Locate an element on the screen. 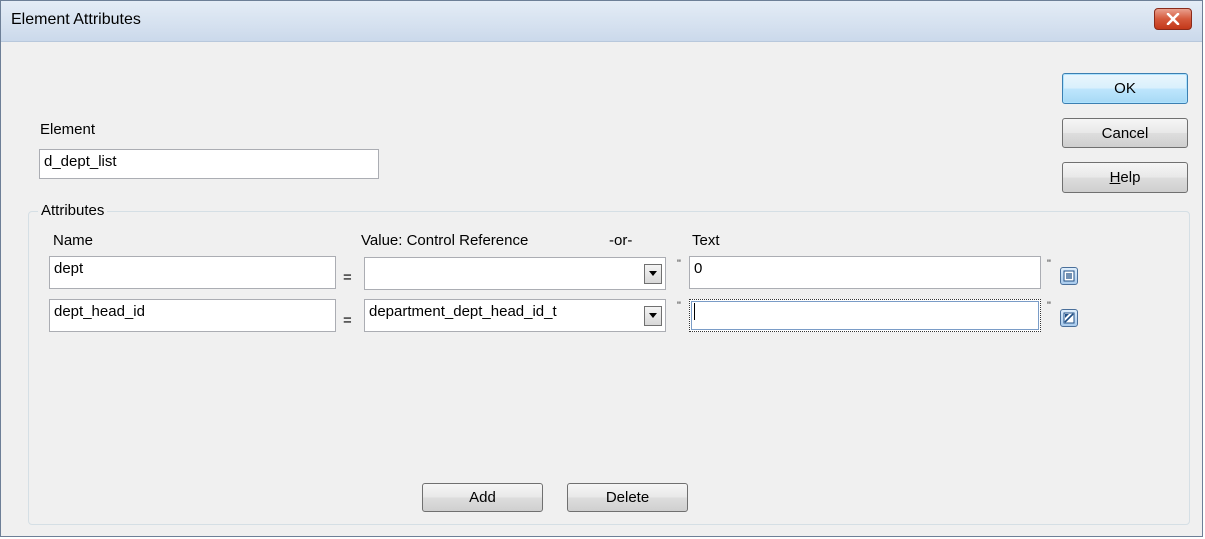 This screenshot has height=539, width=1205. delete-button: Delete is located at coordinates (627, 497).